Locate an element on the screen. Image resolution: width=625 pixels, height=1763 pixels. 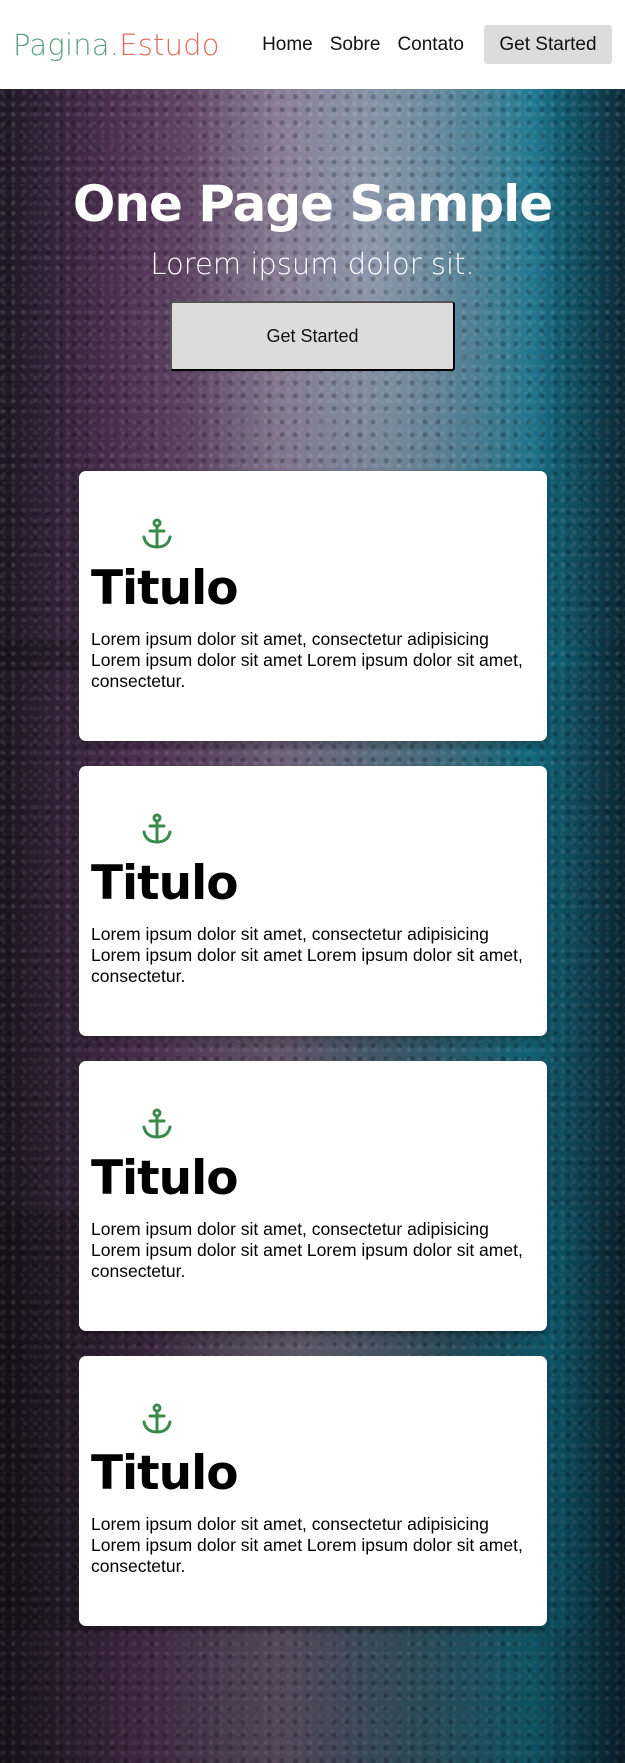
logo-part-1: Pagina. is located at coordinates (66, 44).